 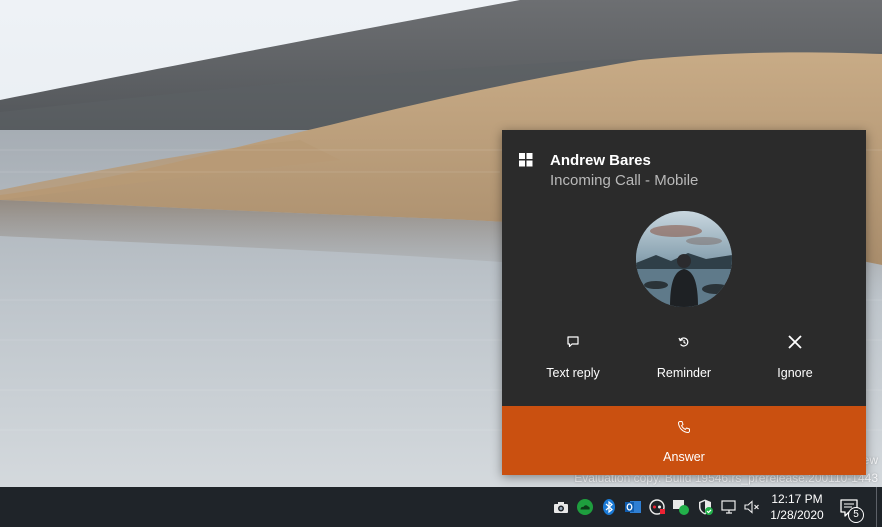 I want to click on text-reply-button: Text reply, so click(x=573, y=359).